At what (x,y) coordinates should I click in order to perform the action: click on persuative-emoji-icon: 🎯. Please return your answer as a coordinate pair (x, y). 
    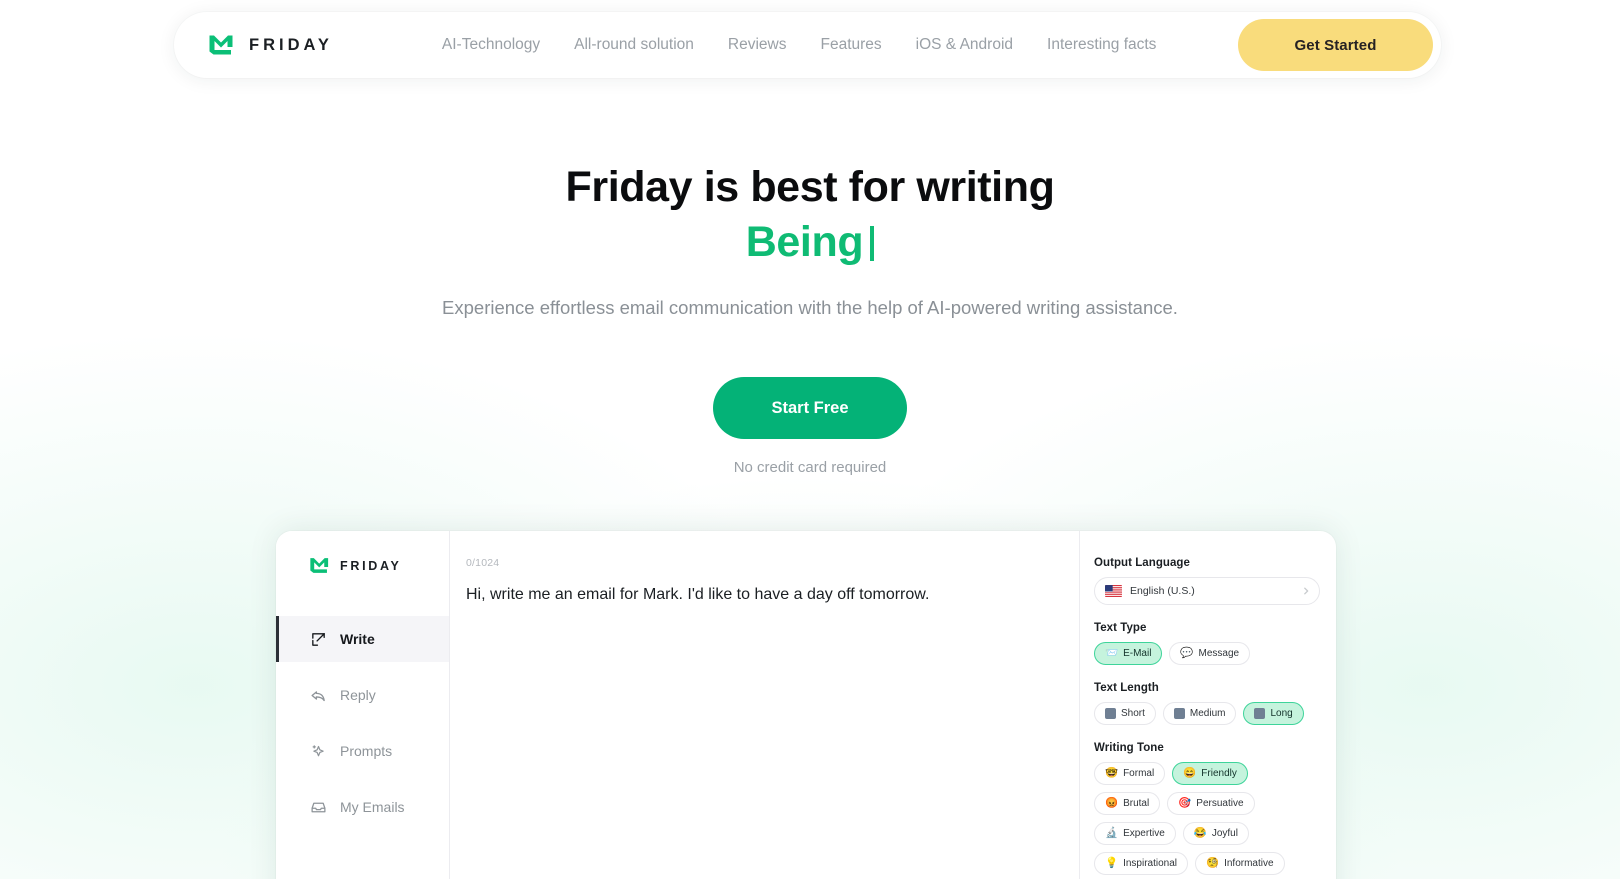
    Looking at the image, I should click on (1185, 803).